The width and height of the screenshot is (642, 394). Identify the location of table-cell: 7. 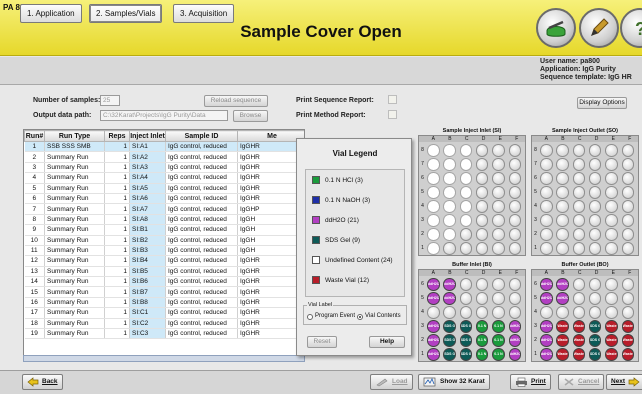
(34, 209).